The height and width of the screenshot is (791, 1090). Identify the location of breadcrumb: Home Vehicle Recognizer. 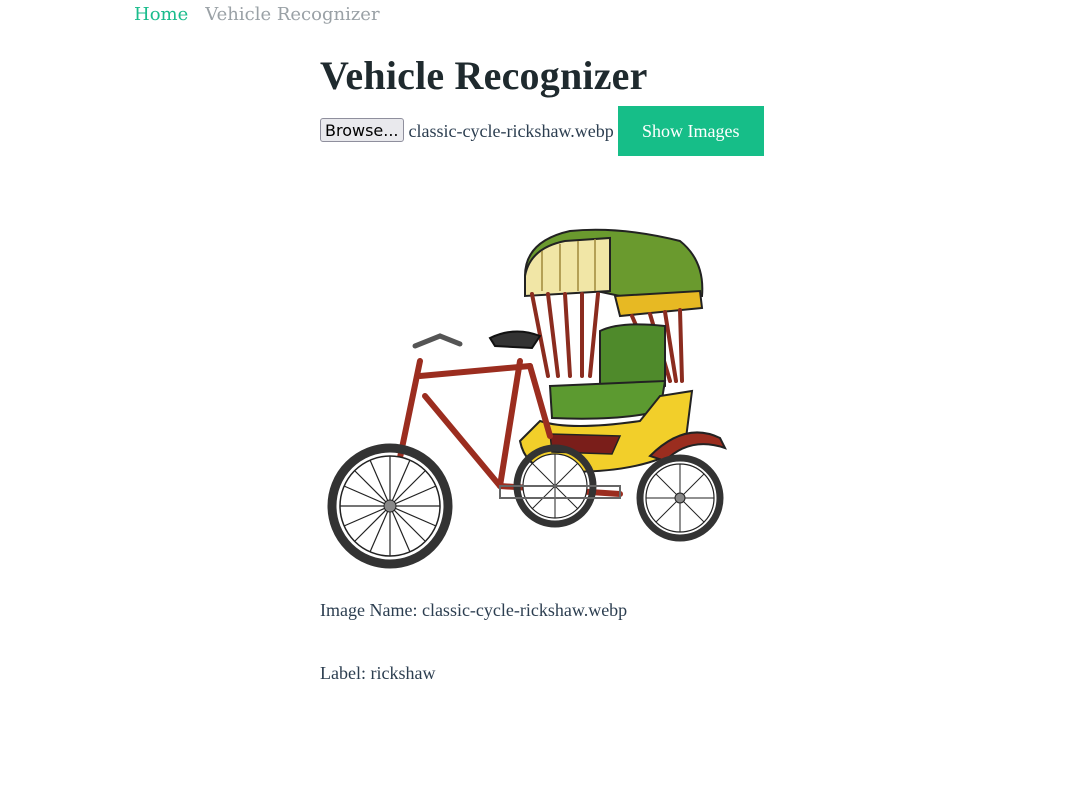
(257, 14).